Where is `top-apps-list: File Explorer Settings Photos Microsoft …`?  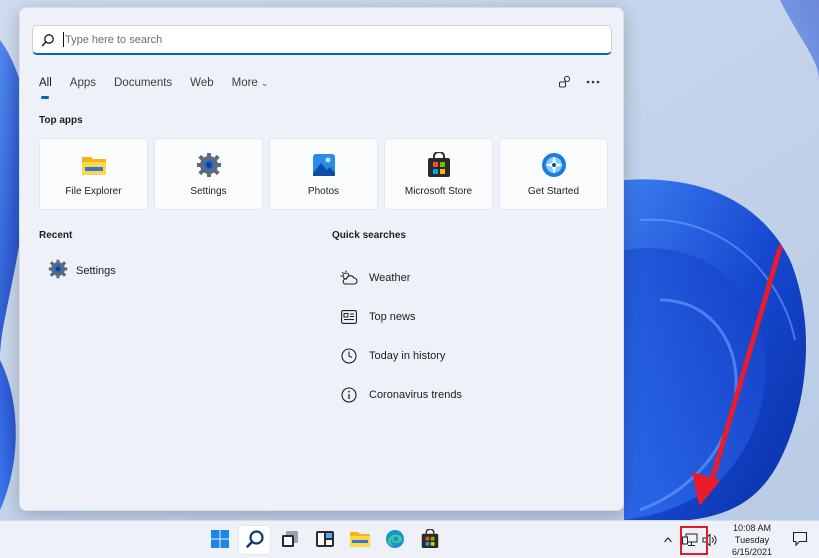 top-apps-list: File Explorer Settings Photos Microsoft … is located at coordinates (323, 174).